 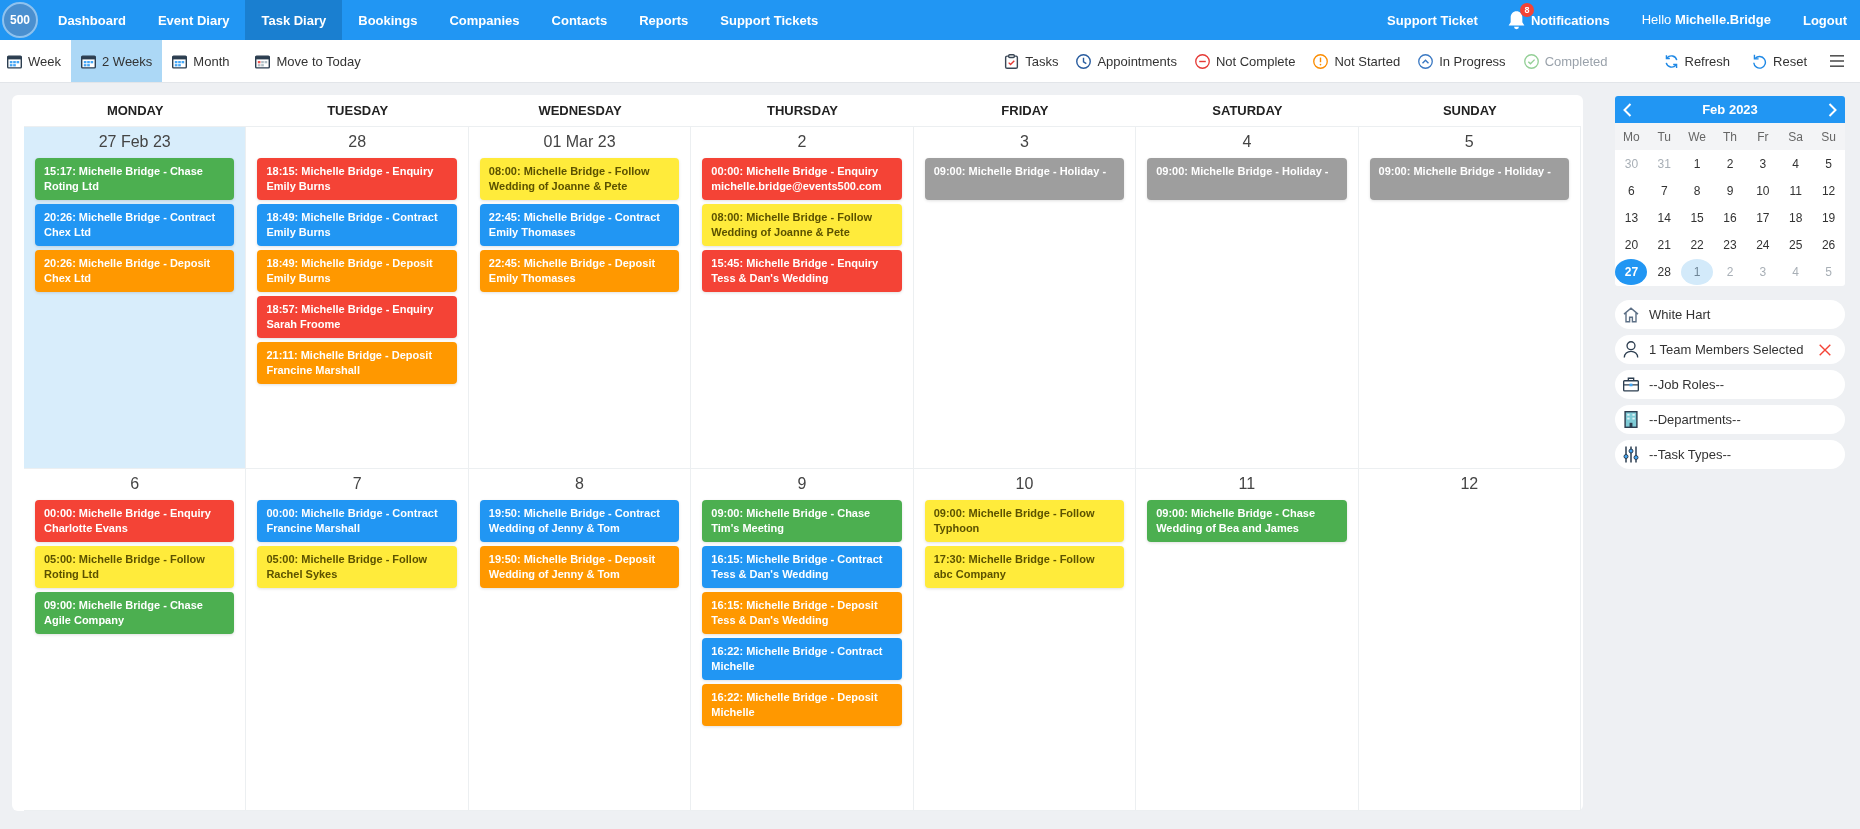 What do you see at coordinates (1795, 217) in the screenshot?
I see `calendar-date: 18` at bounding box center [1795, 217].